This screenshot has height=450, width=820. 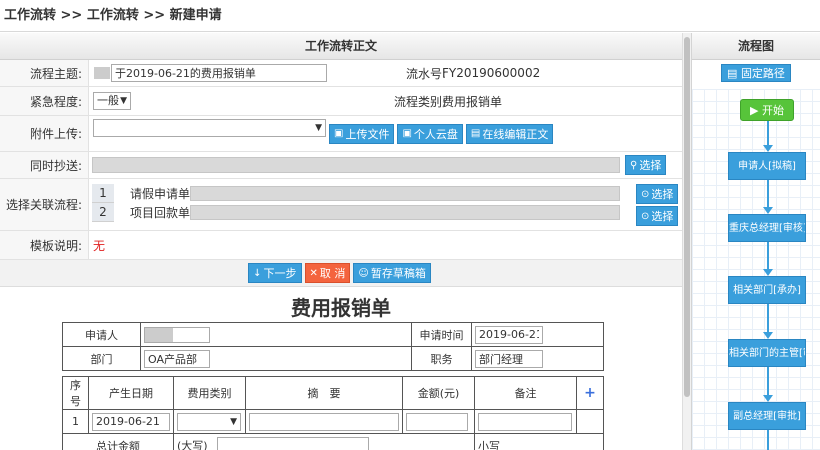 I want to click on save-draft-button: ☺ 暂存草稿箱, so click(x=392, y=273).